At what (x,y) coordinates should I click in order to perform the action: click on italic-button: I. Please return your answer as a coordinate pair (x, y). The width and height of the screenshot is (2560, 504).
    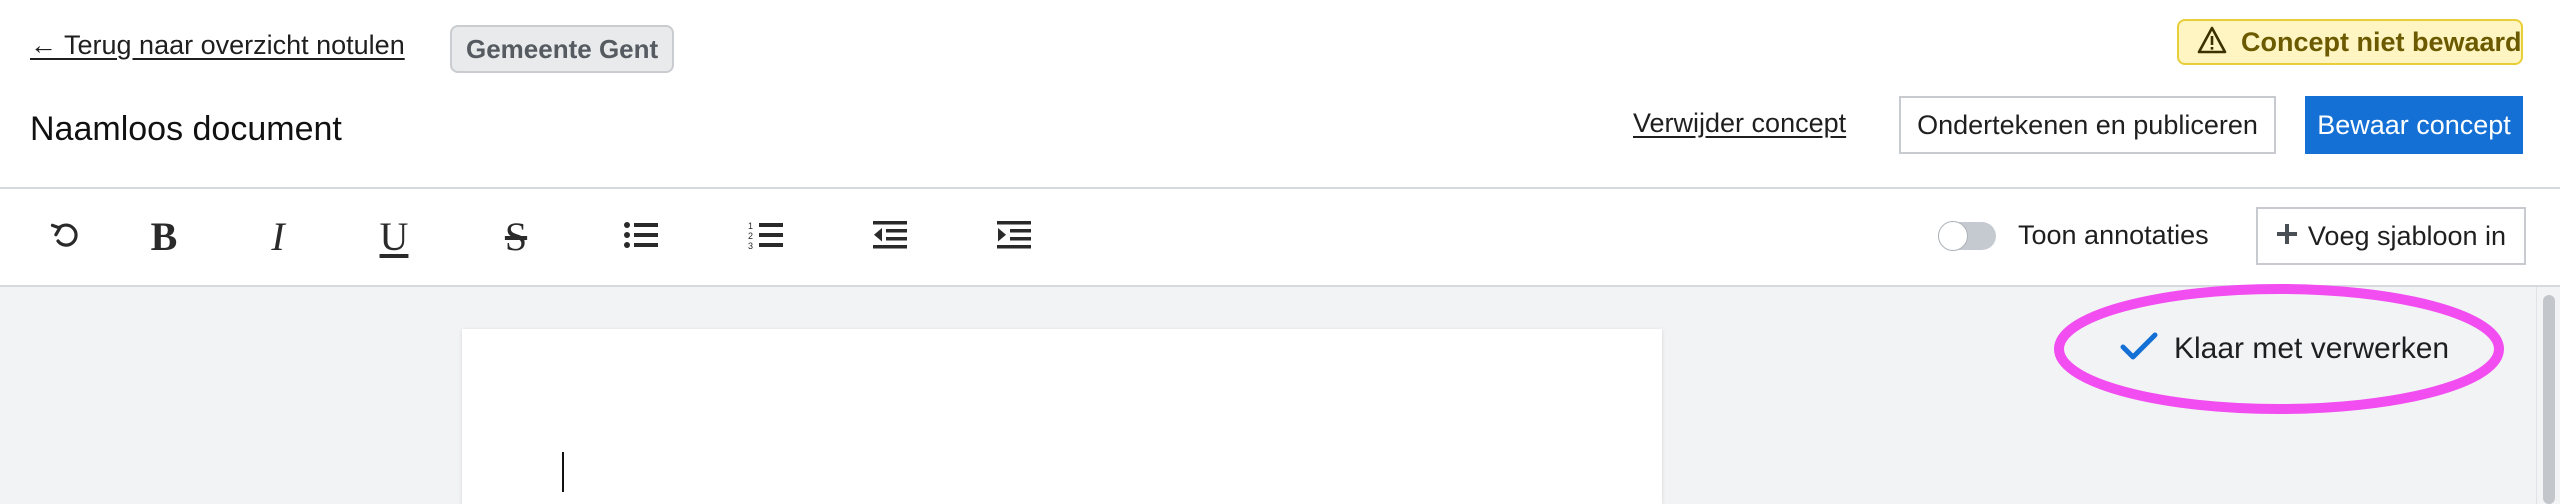
    Looking at the image, I should click on (278, 237).